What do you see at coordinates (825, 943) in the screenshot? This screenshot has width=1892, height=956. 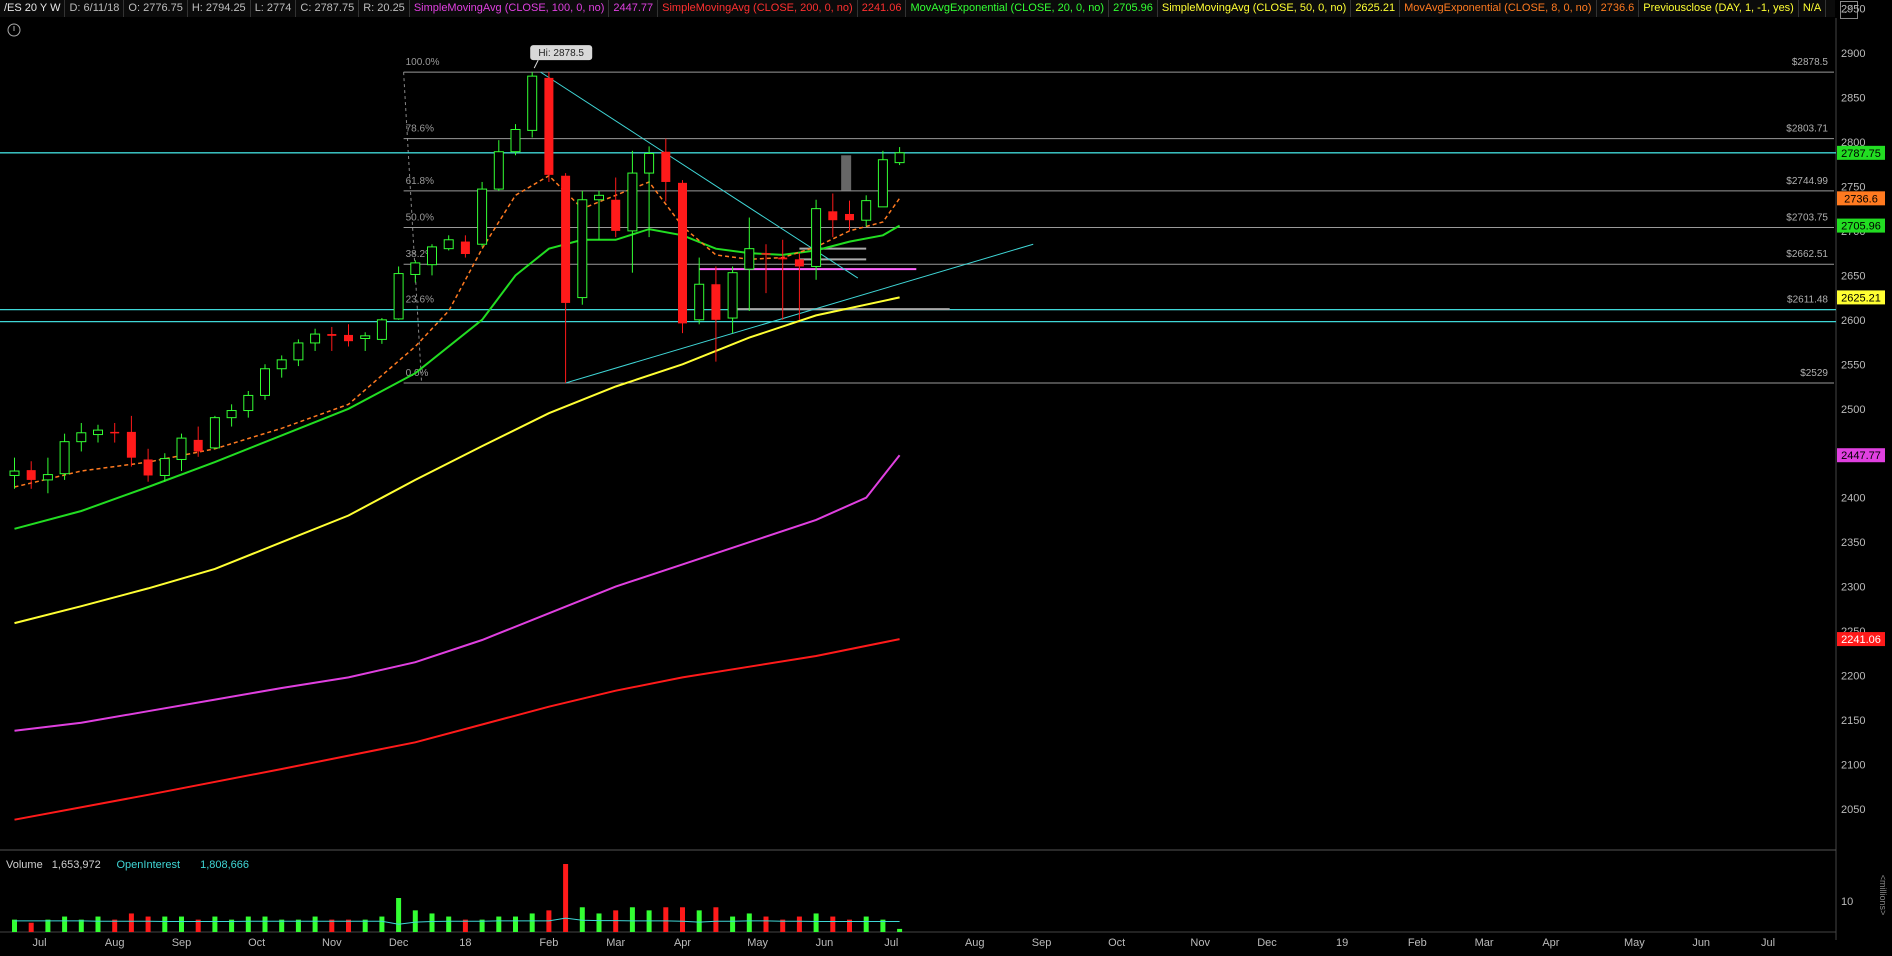 I see `time-tick-label: Jun` at bounding box center [825, 943].